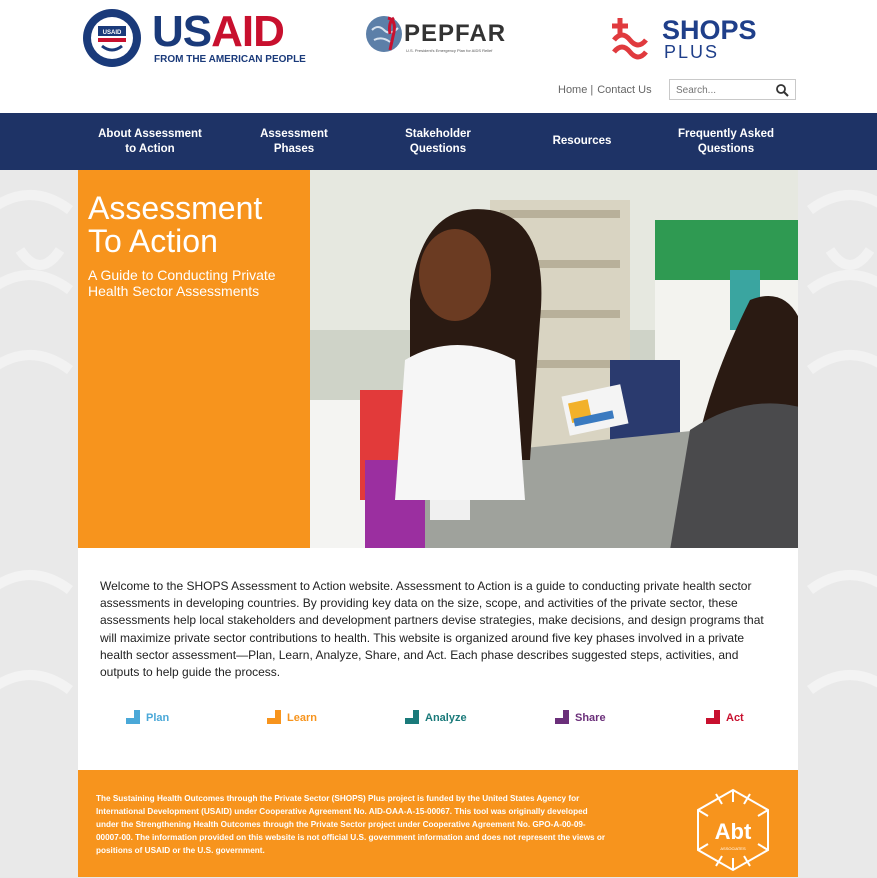  Describe the element at coordinates (112, 38) in the screenshot. I see `usaid-seal-icon: USAID` at that location.